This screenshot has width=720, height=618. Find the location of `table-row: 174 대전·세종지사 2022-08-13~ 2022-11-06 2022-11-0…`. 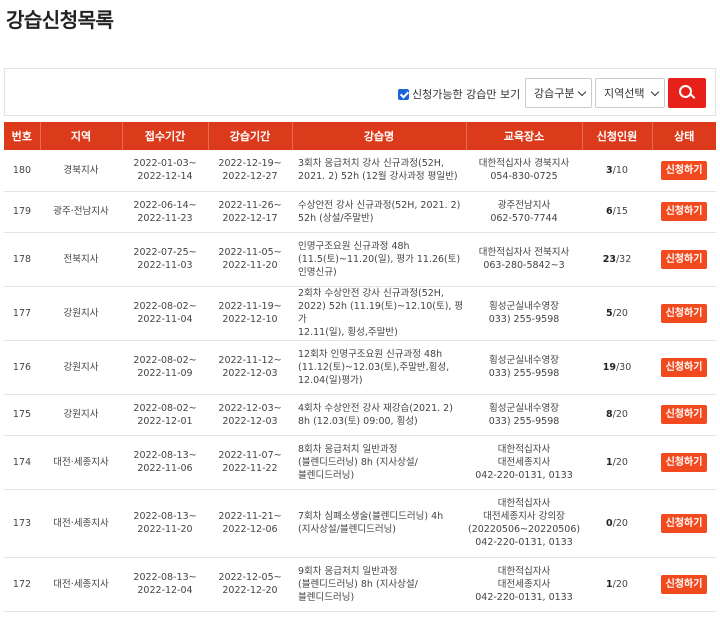

table-row: 174 대전·세종지사 2022-08-13~ 2022-11-06 2022-11-0… is located at coordinates (360, 462).